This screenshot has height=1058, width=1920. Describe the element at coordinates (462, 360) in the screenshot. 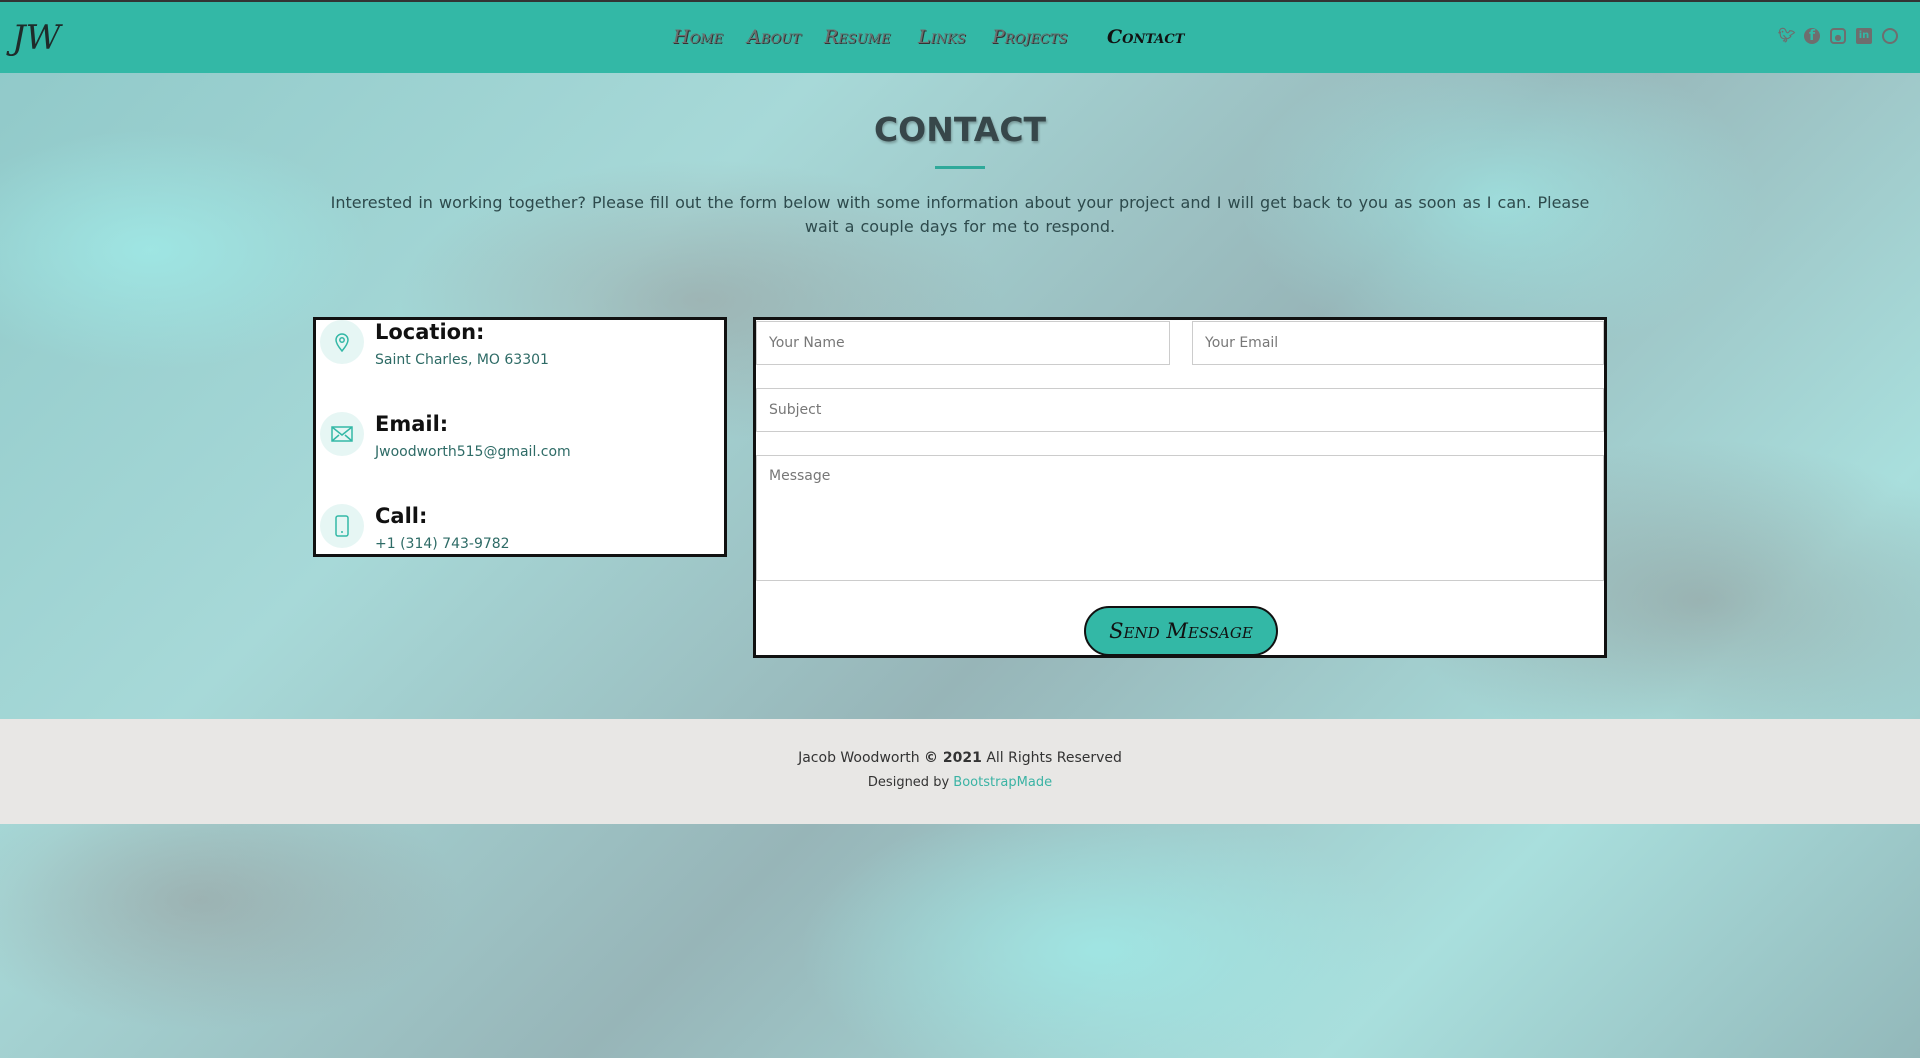

I see `info-value: Saint Charles, MO 63301` at that location.